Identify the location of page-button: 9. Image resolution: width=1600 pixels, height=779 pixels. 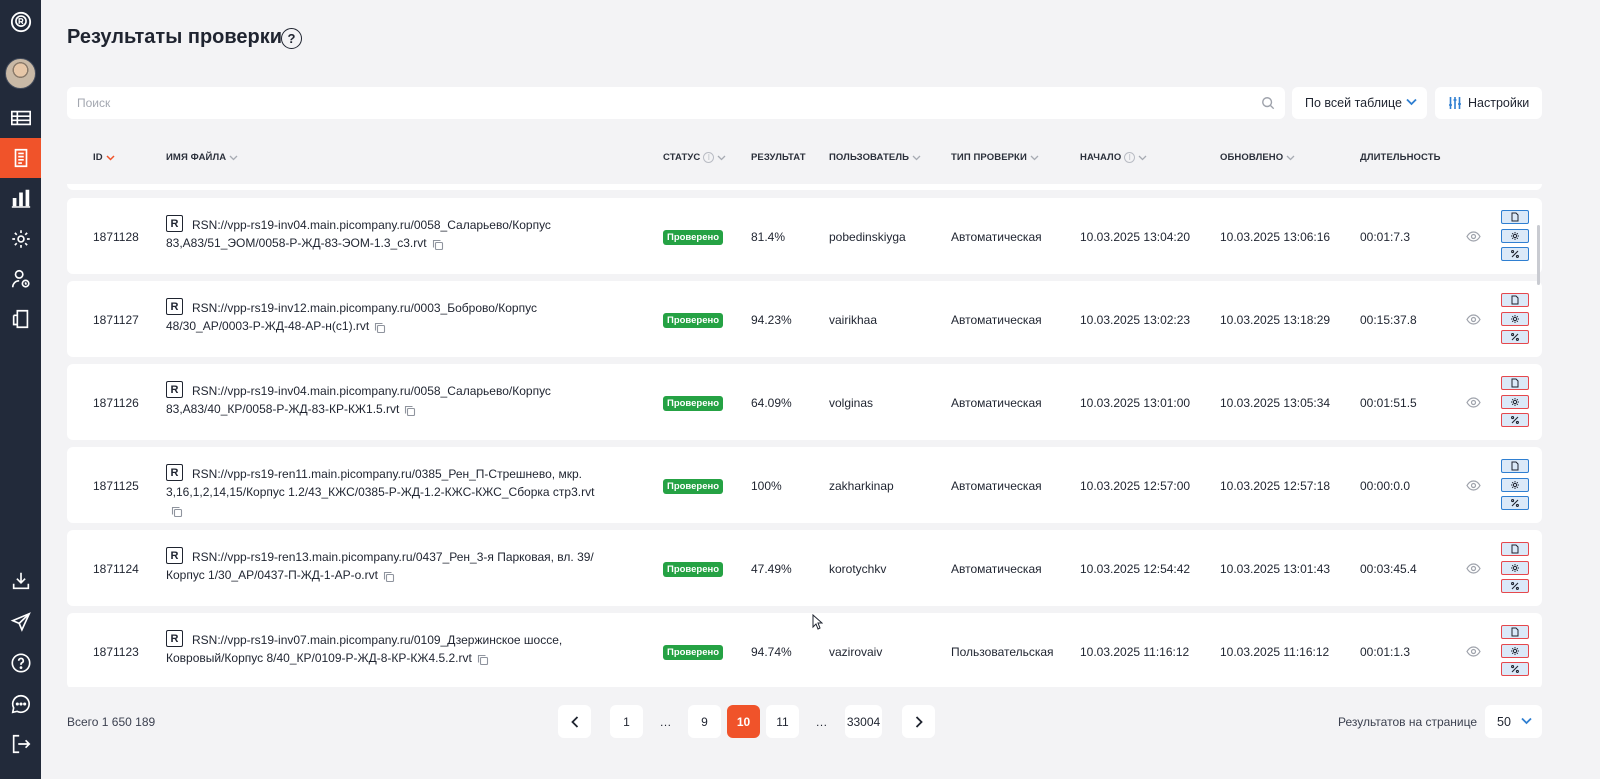
(704, 721).